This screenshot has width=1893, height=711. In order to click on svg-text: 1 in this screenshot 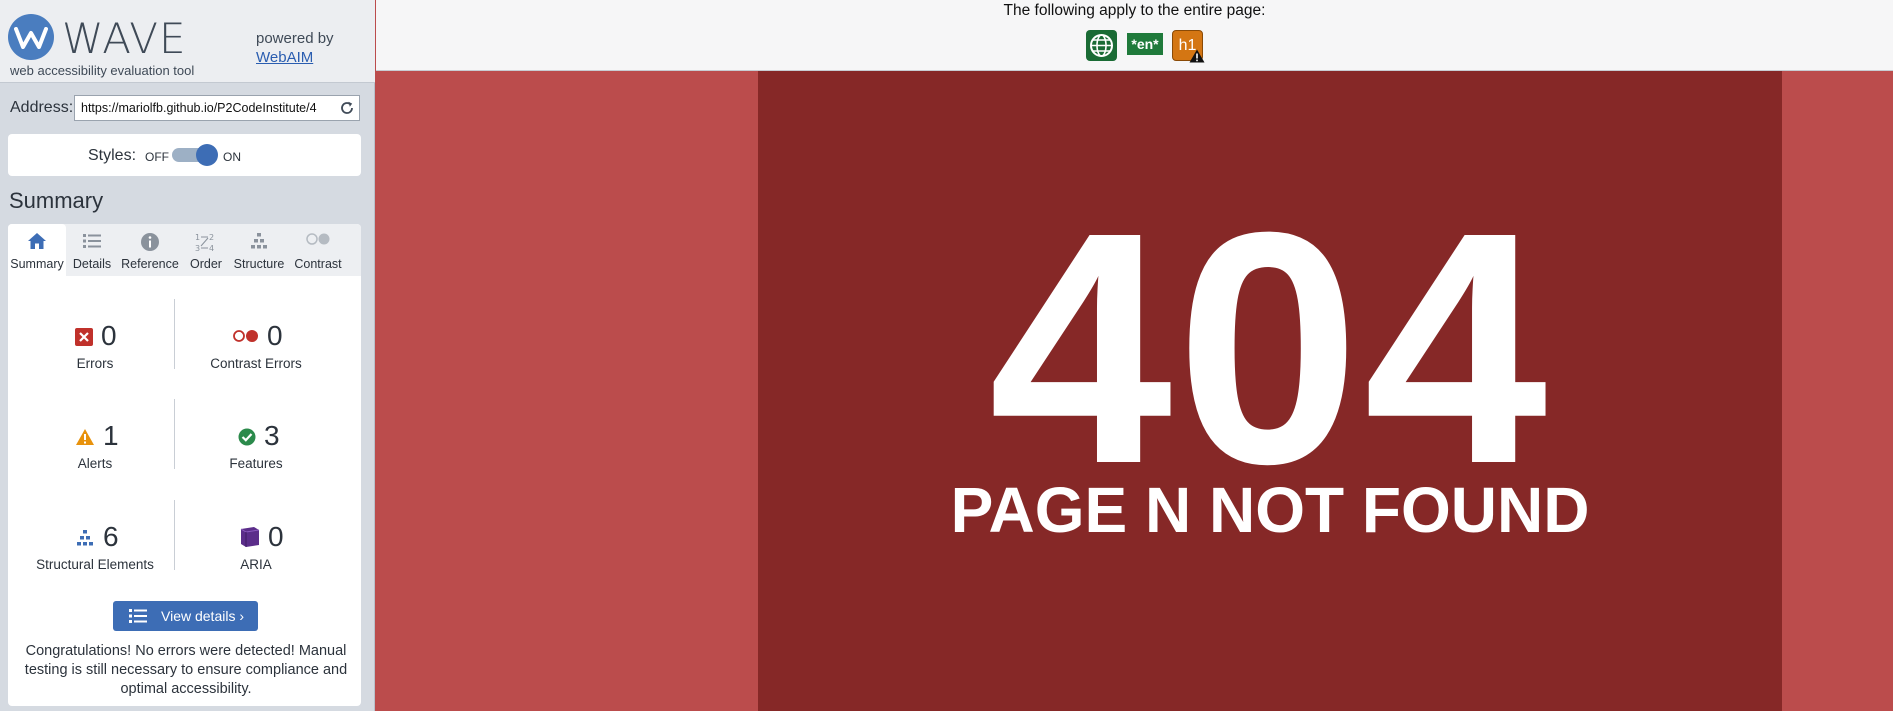, I will do `click(197, 237)`.